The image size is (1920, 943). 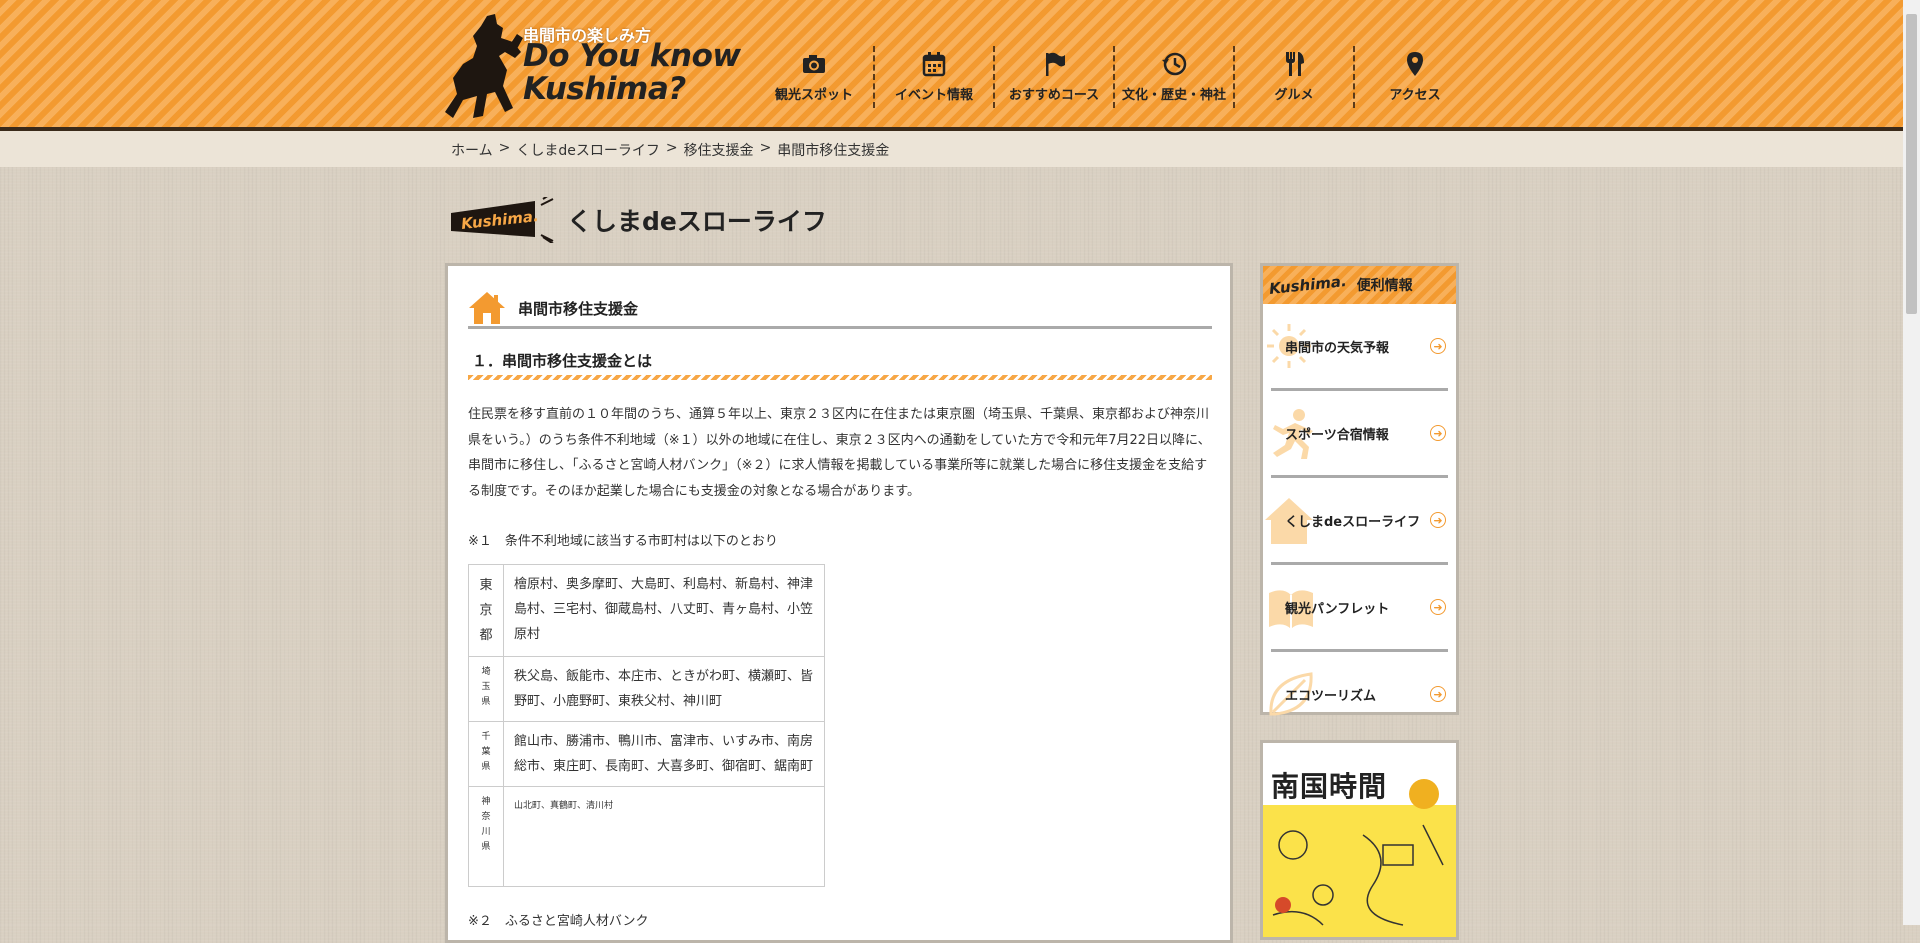 I want to click on municipality-list: 秩父島、飯能市、本庄市、ときがわ町、横瀬町、皆野町、小鹿野町、東秩父村、神川町, so click(x=664, y=689).